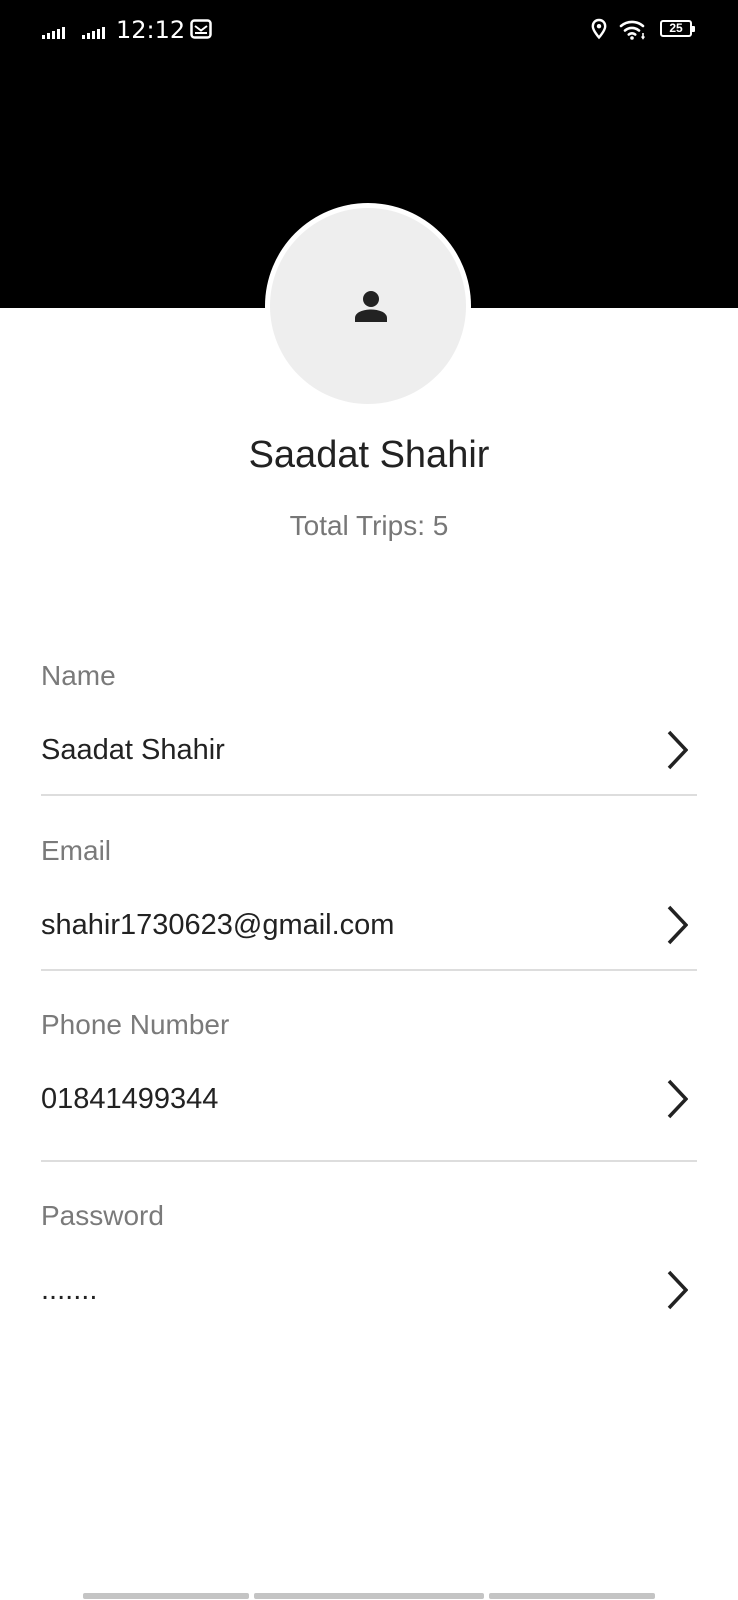  I want to click on person-icon, so click(371, 306).